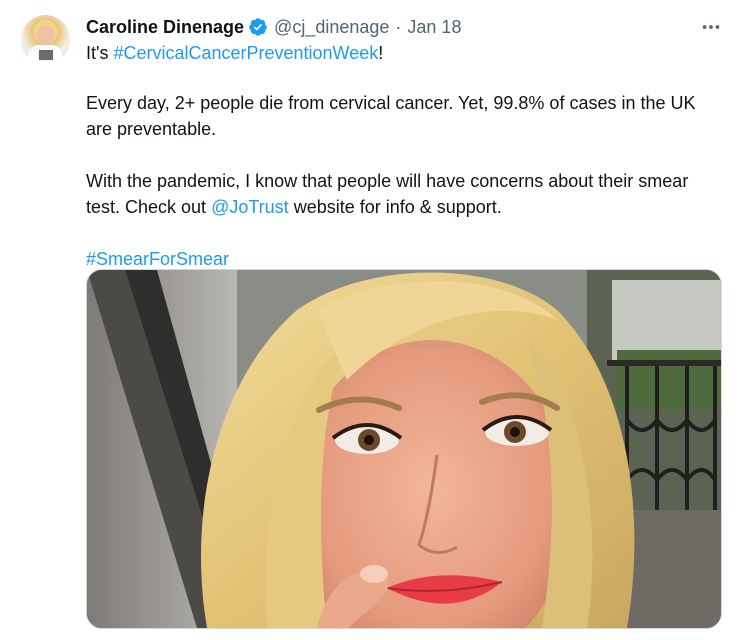 The width and height of the screenshot is (741, 640). I want to click on tweet-date: Jan 18, so click(434, 27).